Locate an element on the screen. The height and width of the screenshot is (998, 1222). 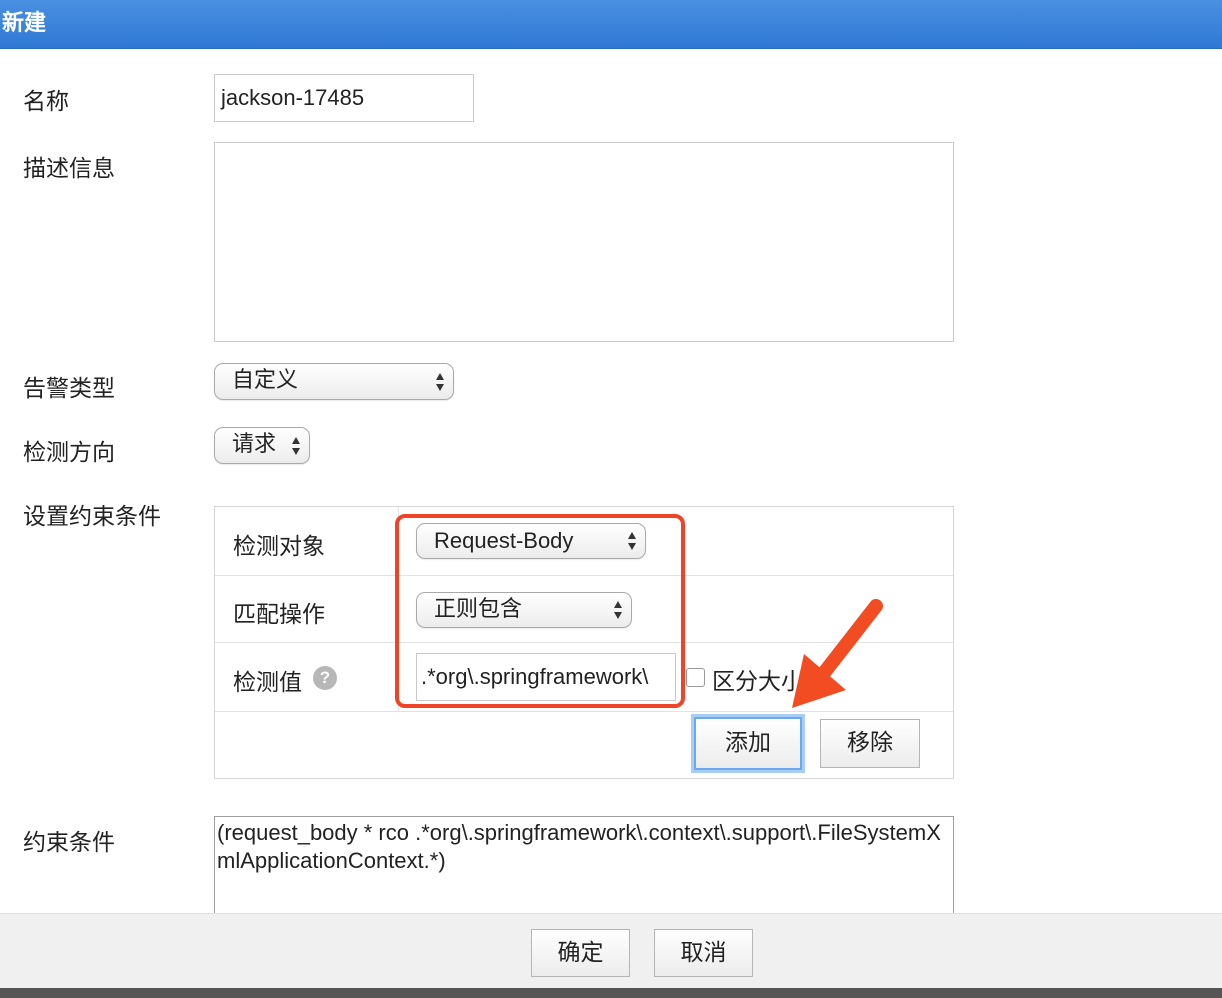
operation-select: 正则包含 is located at coordinates (524, 610).